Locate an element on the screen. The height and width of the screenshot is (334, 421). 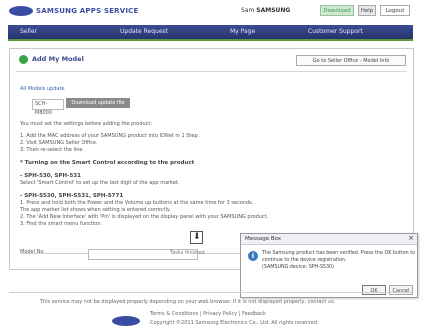
dialog-titlebar: Message Box × is located at coordinates (329, 239).